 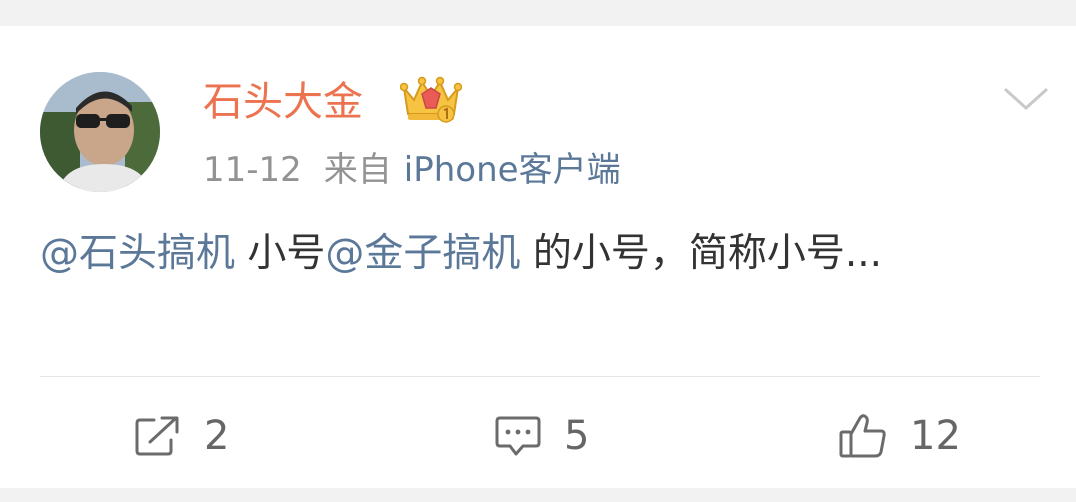 I want to click on repost-button: 2, so click(x=181, y=436).